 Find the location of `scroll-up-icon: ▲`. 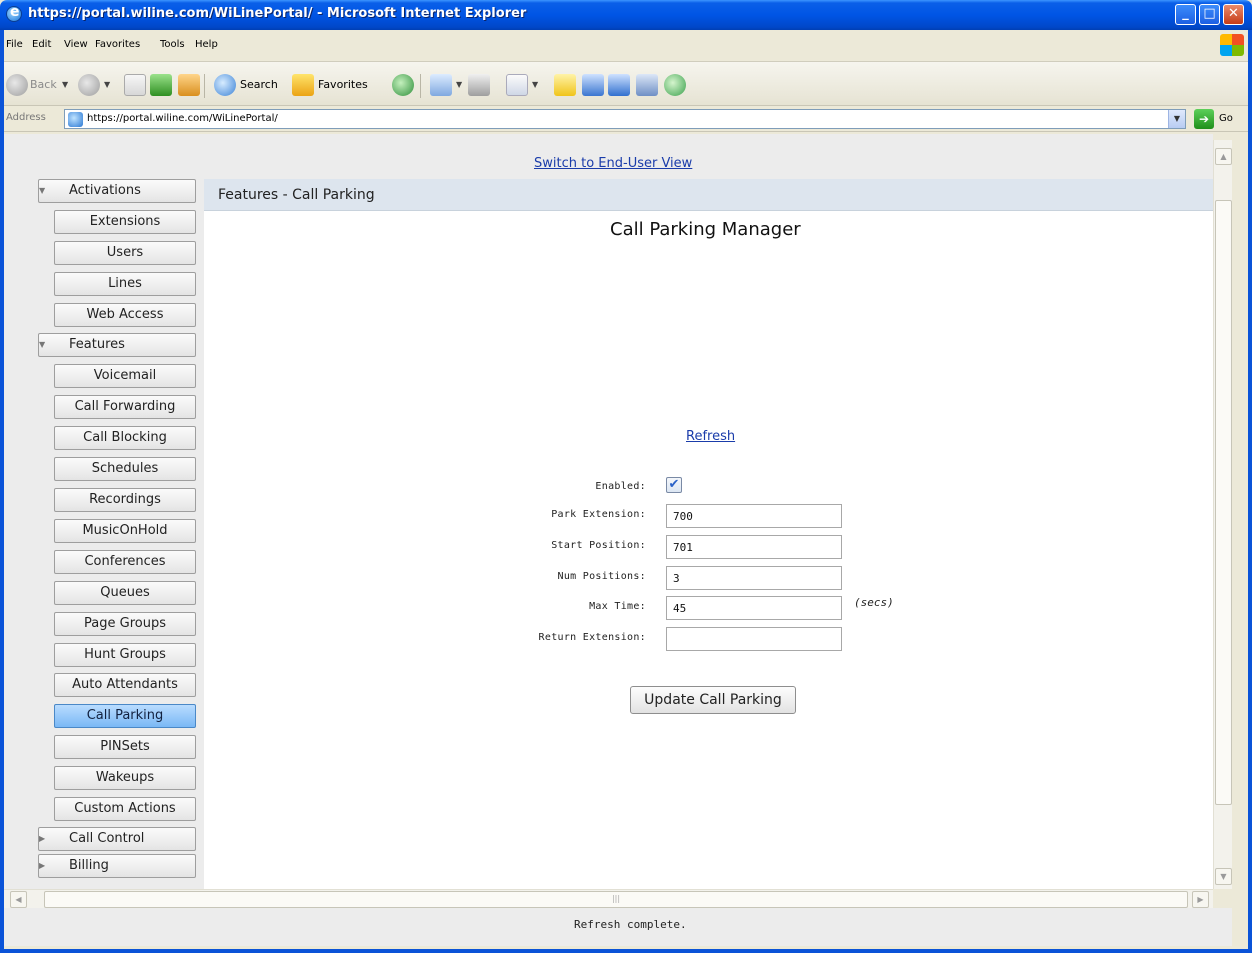

scroll-up-icon: ▲ is located at coordinates (1223, 156).